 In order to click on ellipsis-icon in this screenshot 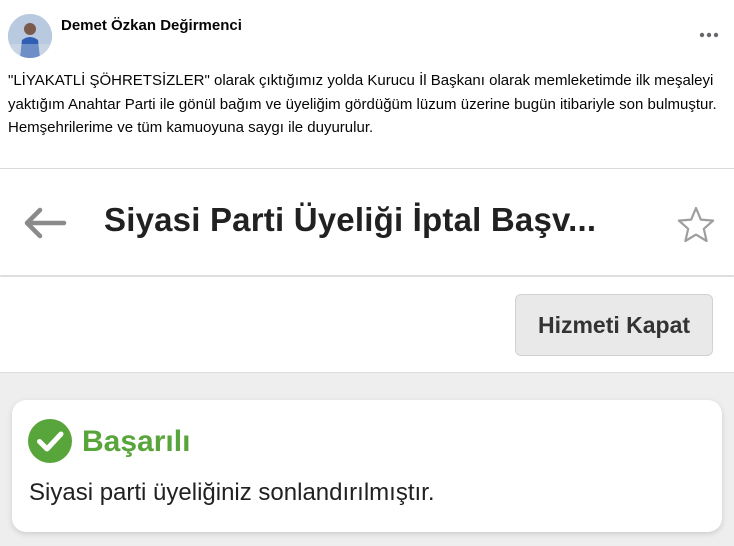, I will do `click(709, 35)`.